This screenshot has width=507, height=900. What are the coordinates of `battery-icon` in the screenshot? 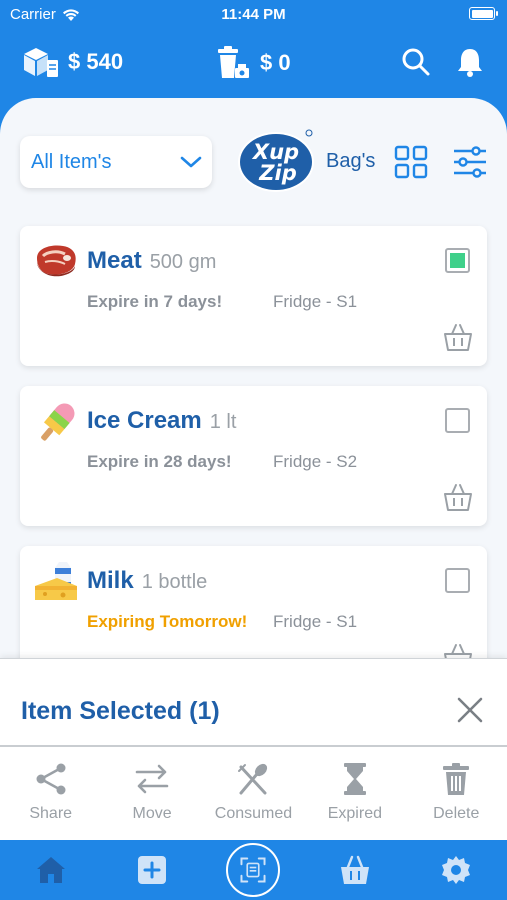 It's located at (483, 13).